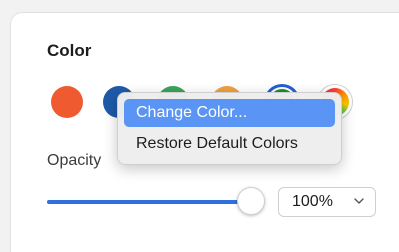 The height and width of the screenshot is (252, 399). I want to click on color-swatch-red, so click(67, 102).